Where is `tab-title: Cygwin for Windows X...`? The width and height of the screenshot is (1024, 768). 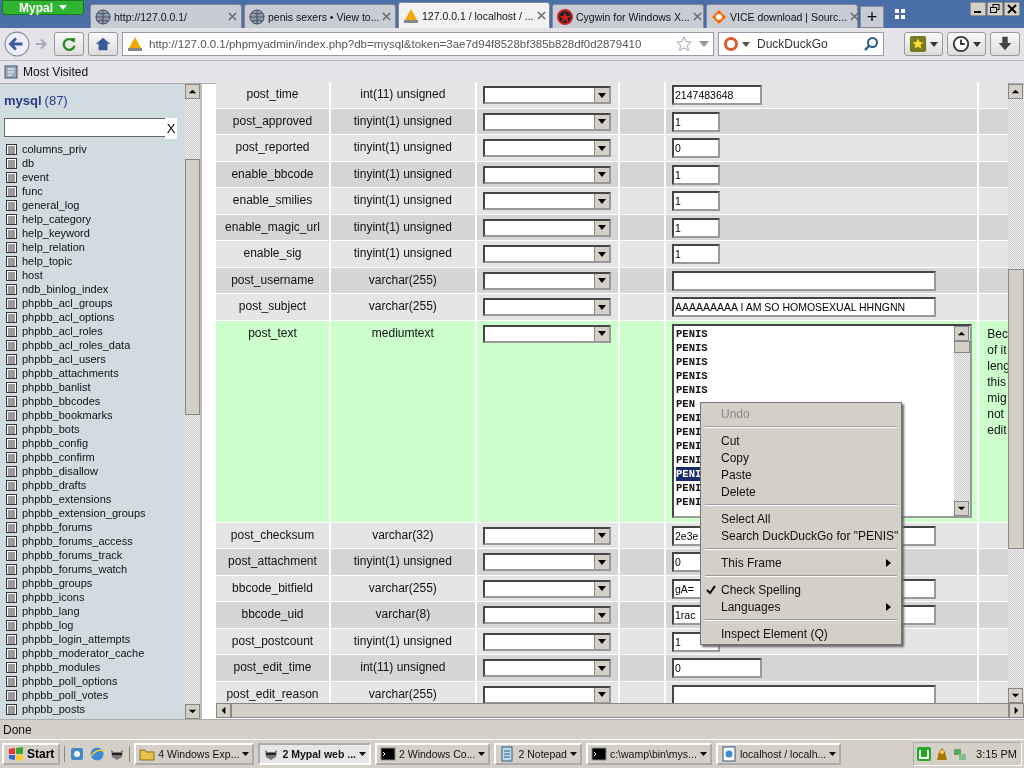
tab-title: Cygwin for Windows X... is located at coordinates (633, 16).